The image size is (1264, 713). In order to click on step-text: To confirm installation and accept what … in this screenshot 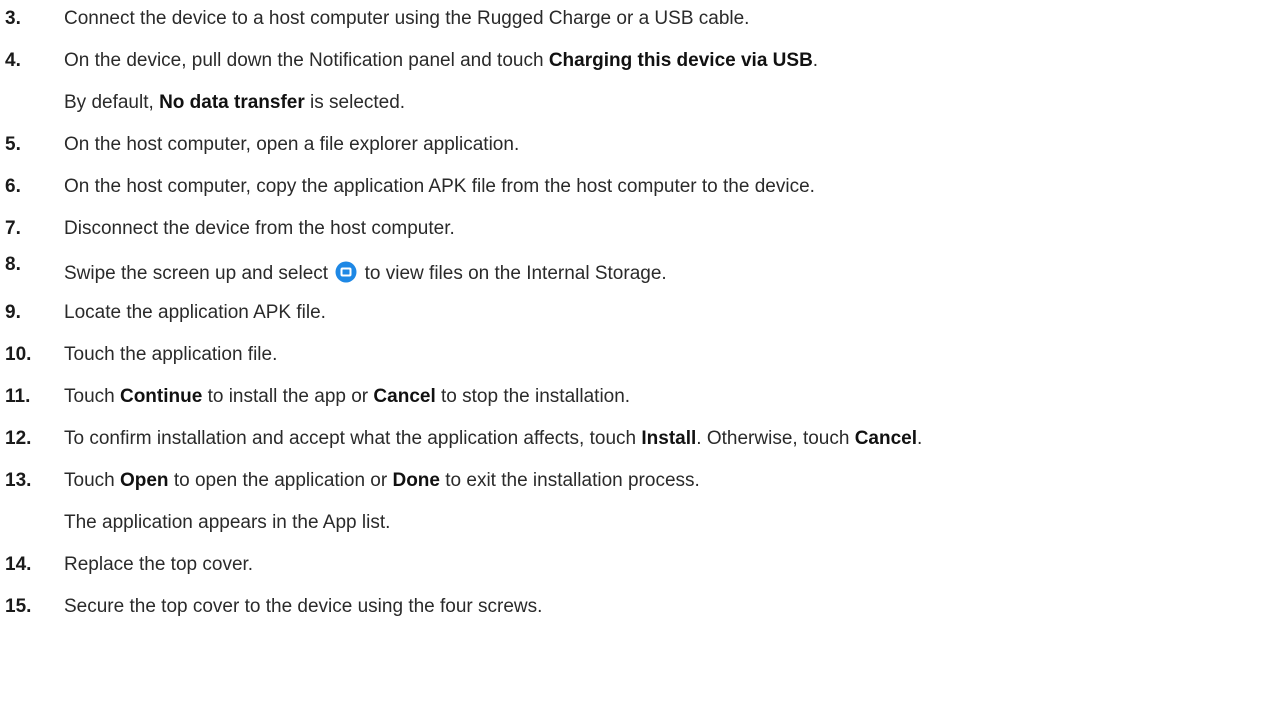, I will do `click(493, 438)`.